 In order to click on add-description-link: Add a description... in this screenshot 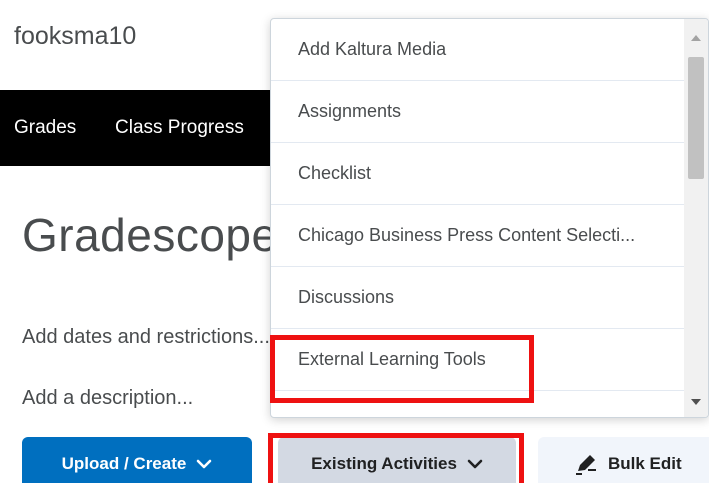, I will do `click(107, 398)`.